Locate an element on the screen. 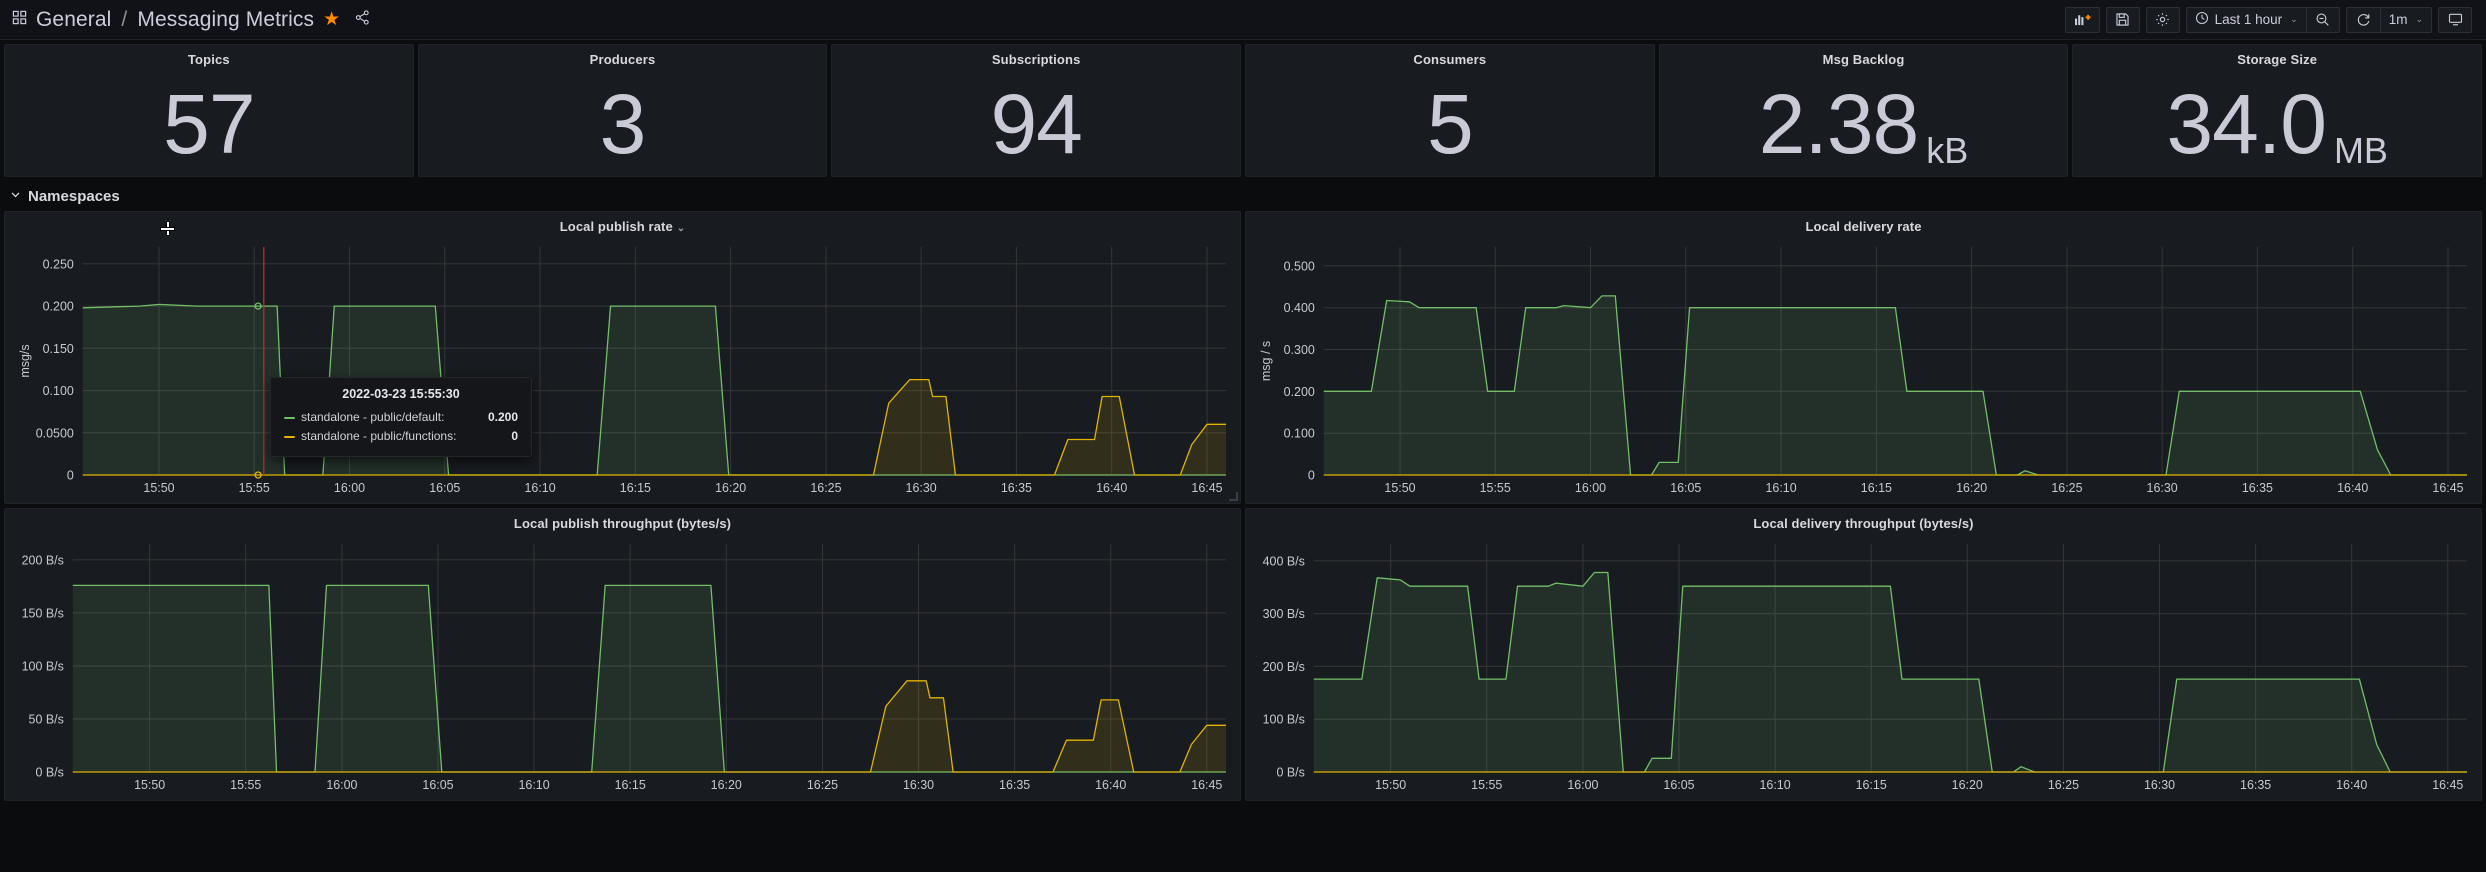 The image size is (2486, 872). series-color-swatch is located at coordinates (289, 417).